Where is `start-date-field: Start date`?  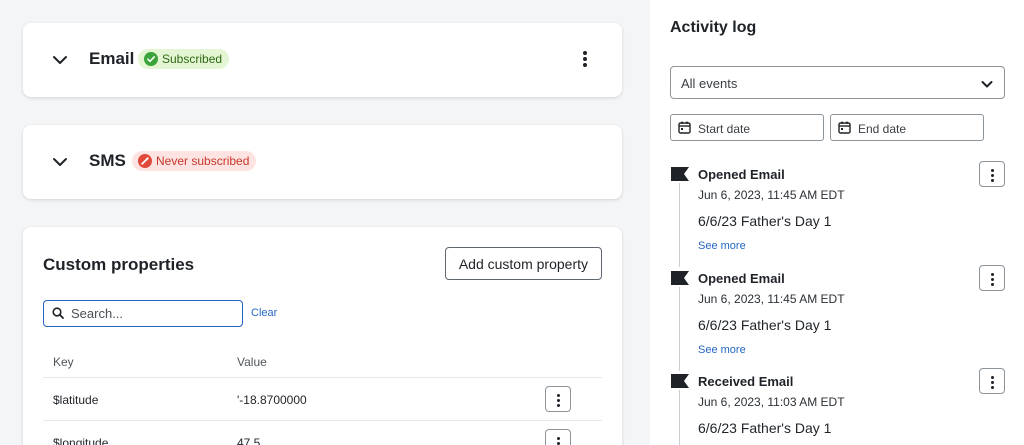
start-date-field: Start date is located at coordinates (747, 127).